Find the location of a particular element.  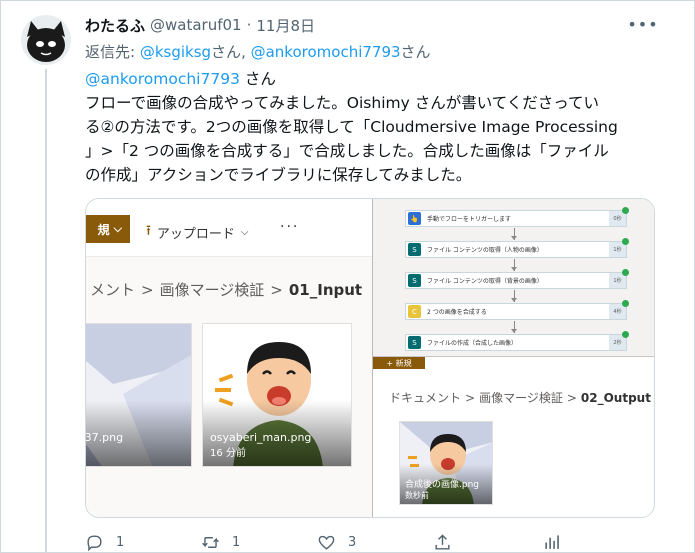

reply-user-link: @ksgiksg is located at coordinates (175, 52).